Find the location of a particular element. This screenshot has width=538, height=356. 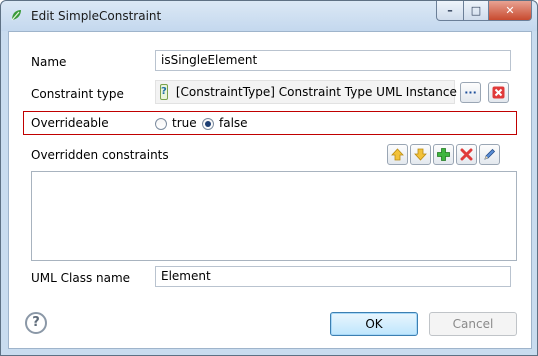

add-constraint-button is located at coordinates (443, 154).